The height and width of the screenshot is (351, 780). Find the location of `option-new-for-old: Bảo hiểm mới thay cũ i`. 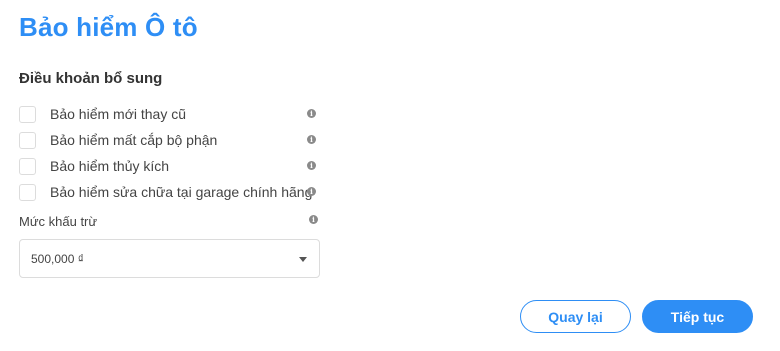

option-new-for-old: Bảo hiểm mới thay cũ i is located at coordinates (169, 114).